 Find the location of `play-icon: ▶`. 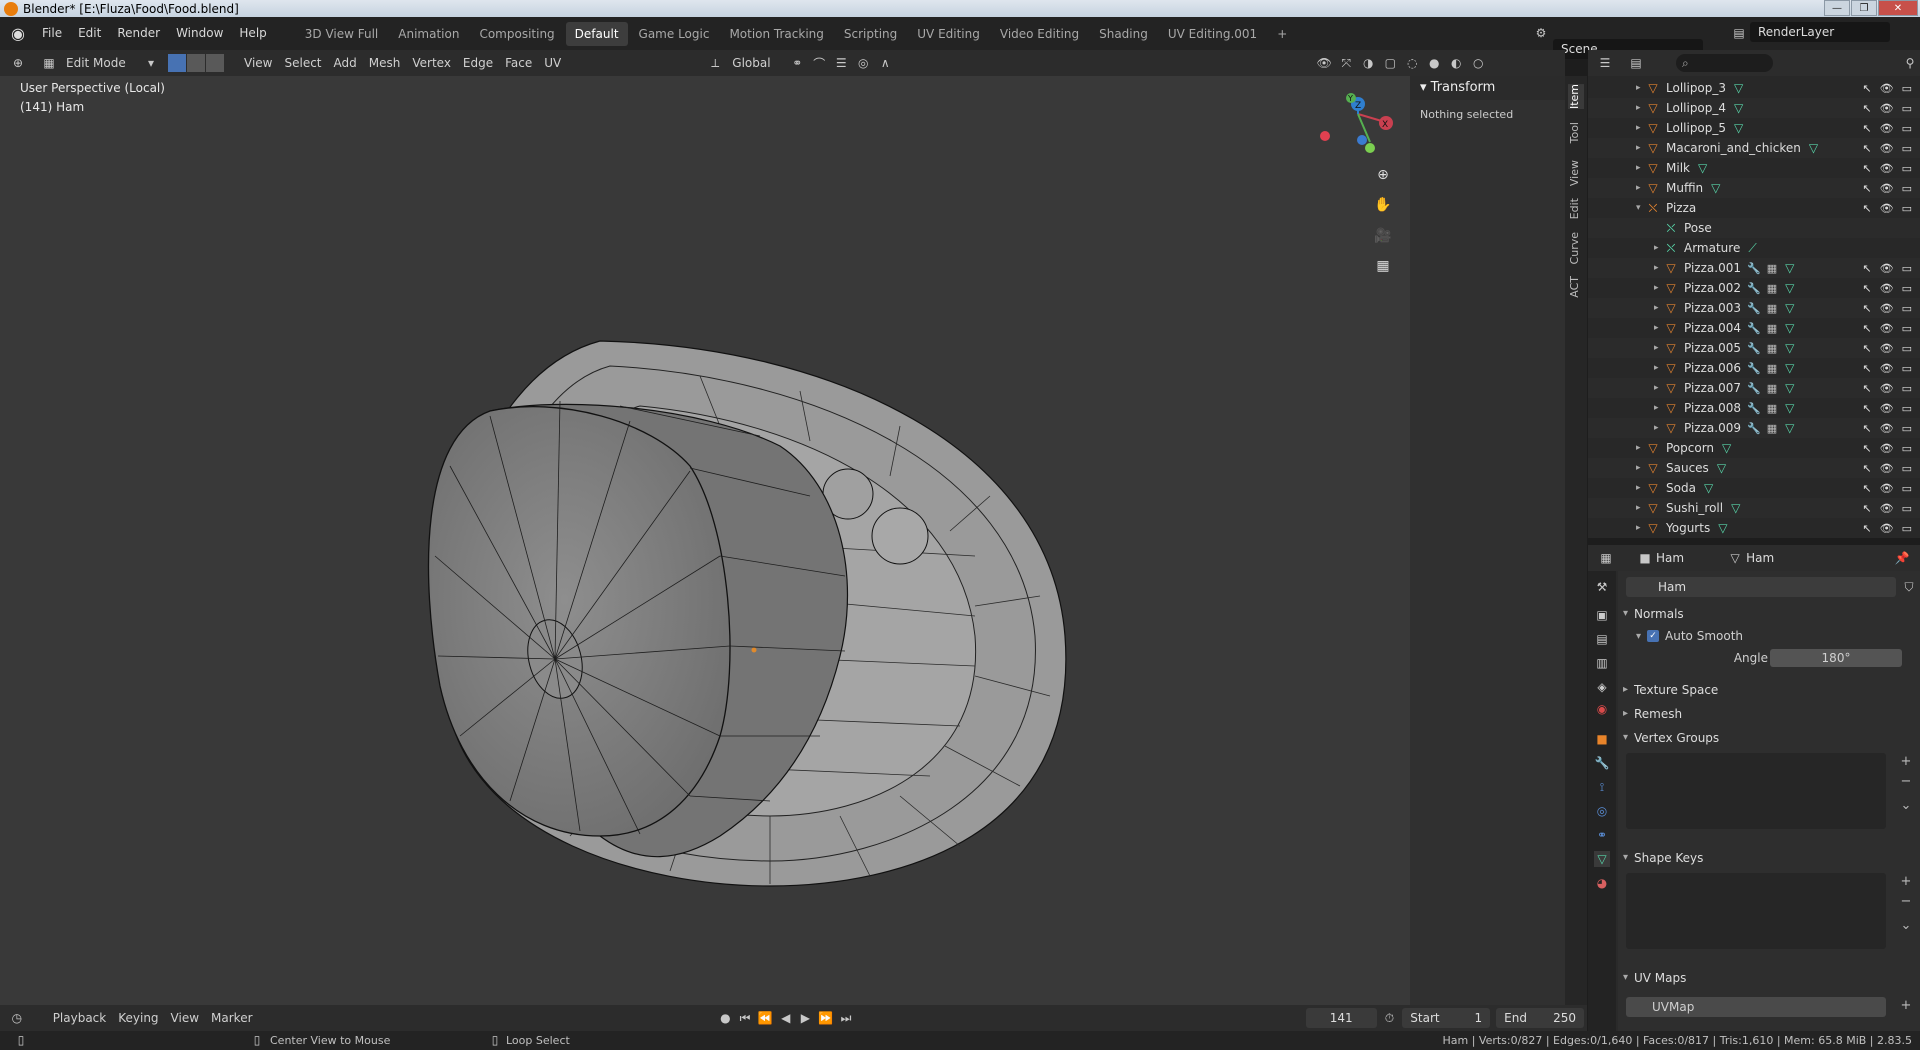

play-icon: ▶ is located at coordinates (806, 1018).